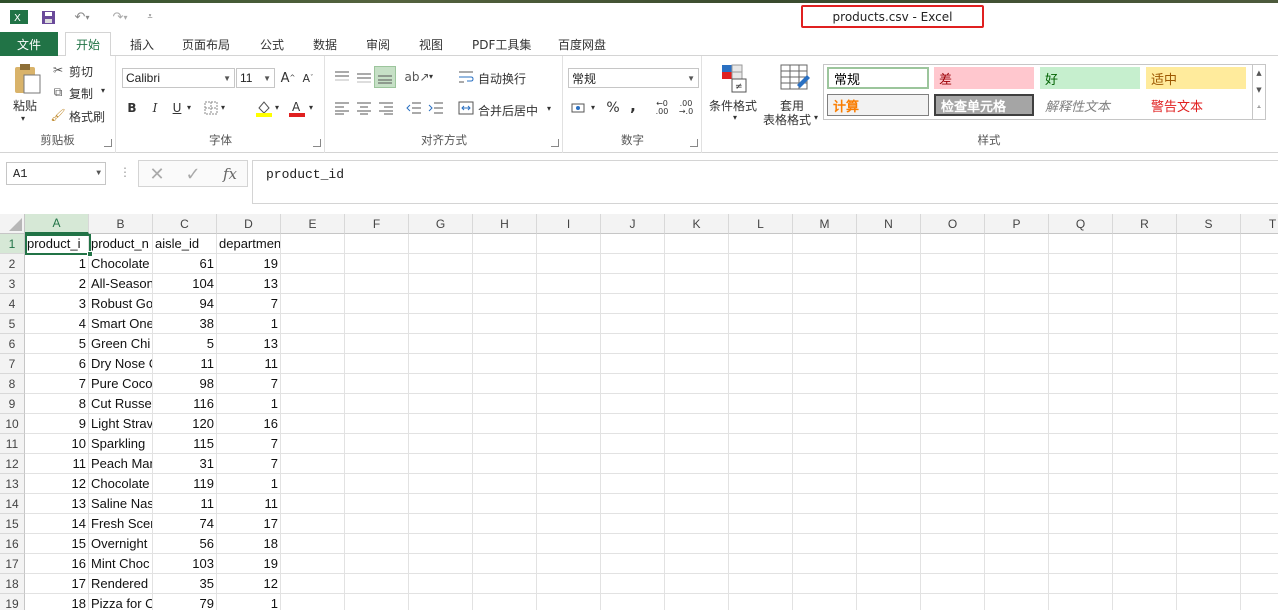 The height and width of the screenshot is (610, 1278). I want to click on conditional-formatting-button: 条件格式, so click(733, 105).